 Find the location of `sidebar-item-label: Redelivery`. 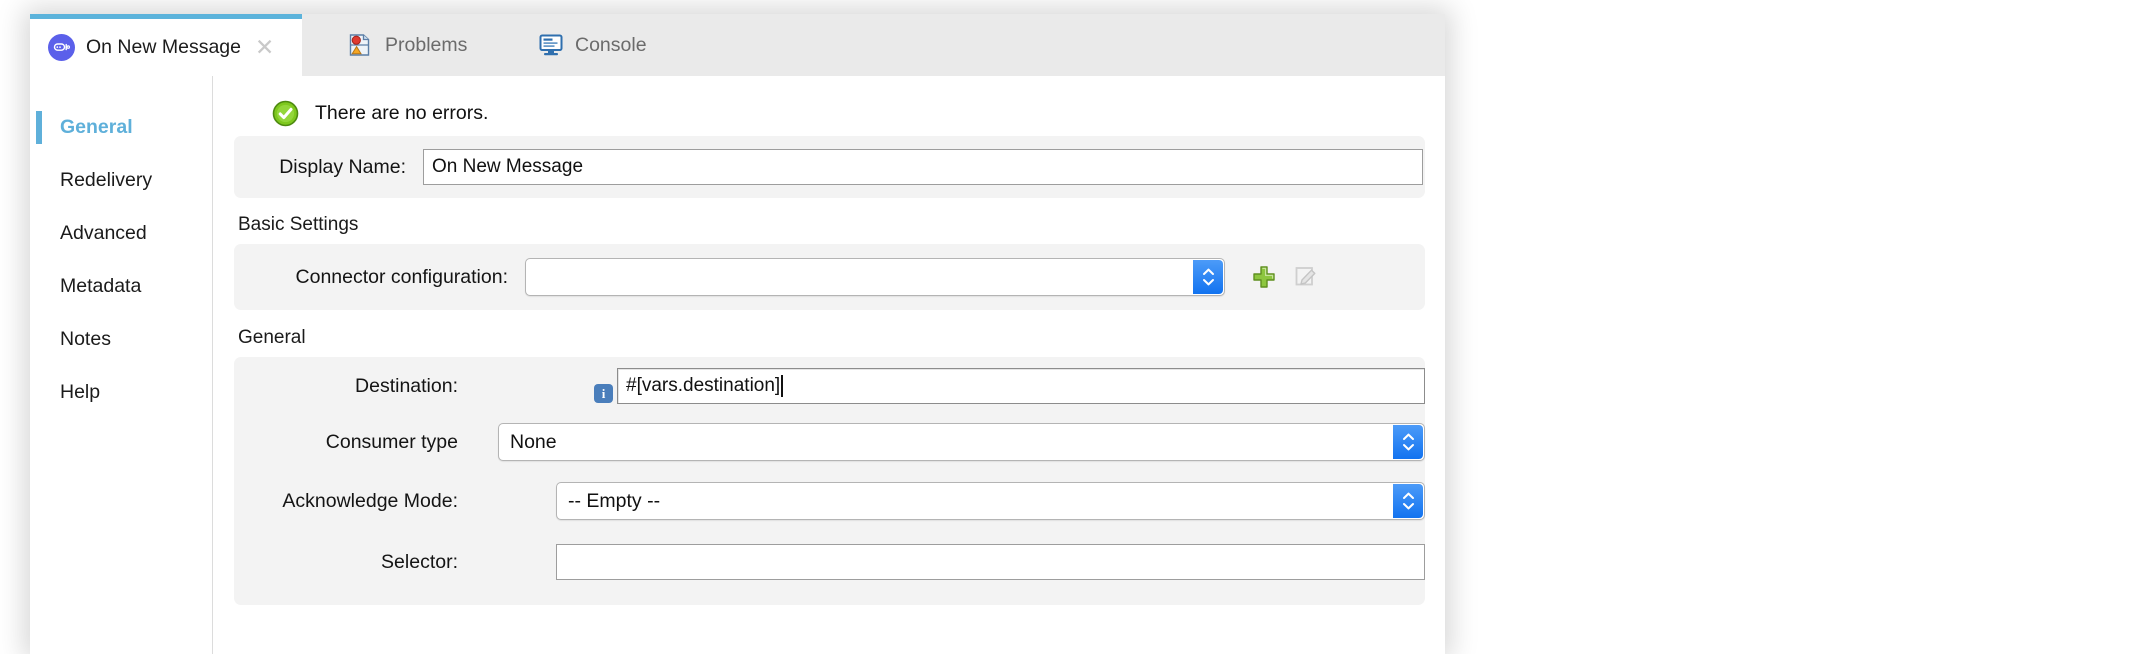

sidebar-item-label: Redelivery is located at coordinates (106, 180).